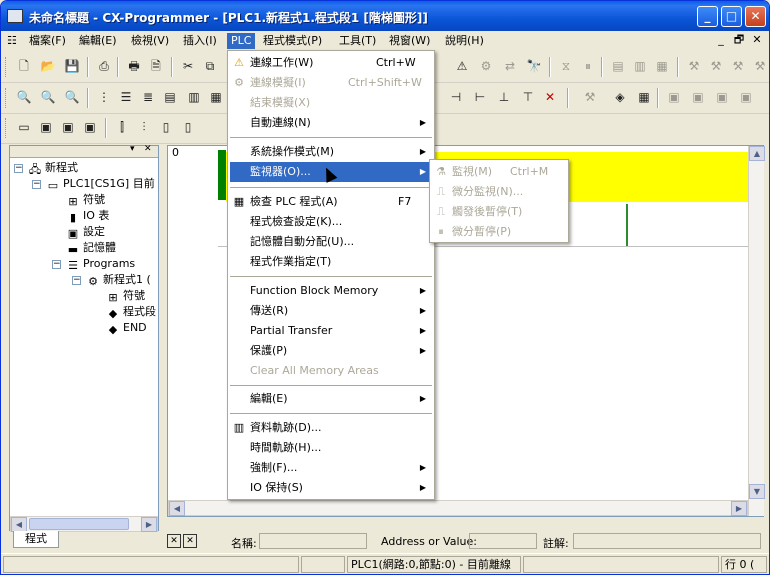 The height and width of the screenshot is (575, 770). I want to click on vertical-line-icon: ⊤, so click(528, 97).